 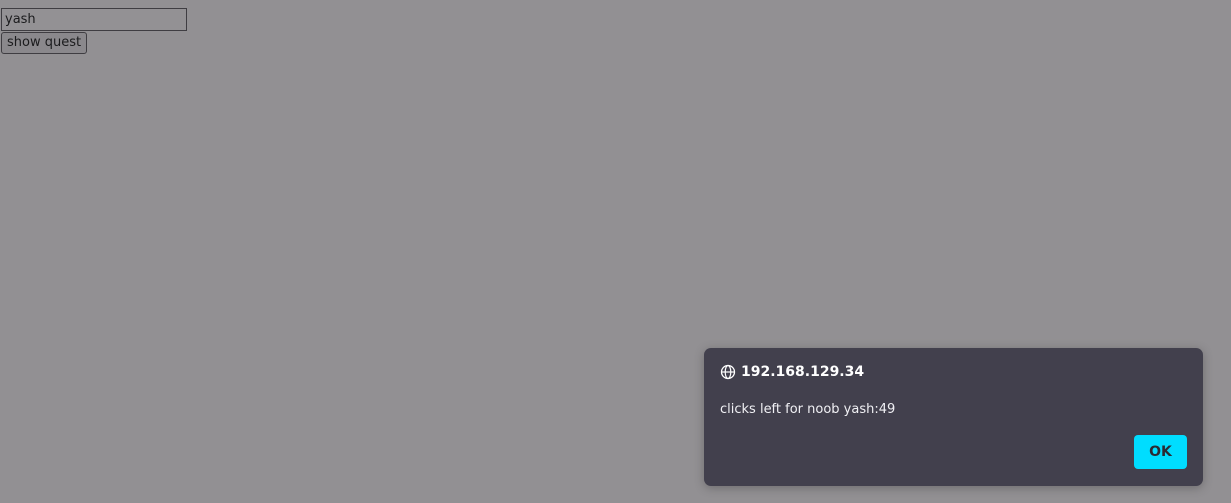 I want to click on dialog-header: 192.168.129.34, so click(x=792, y=372).